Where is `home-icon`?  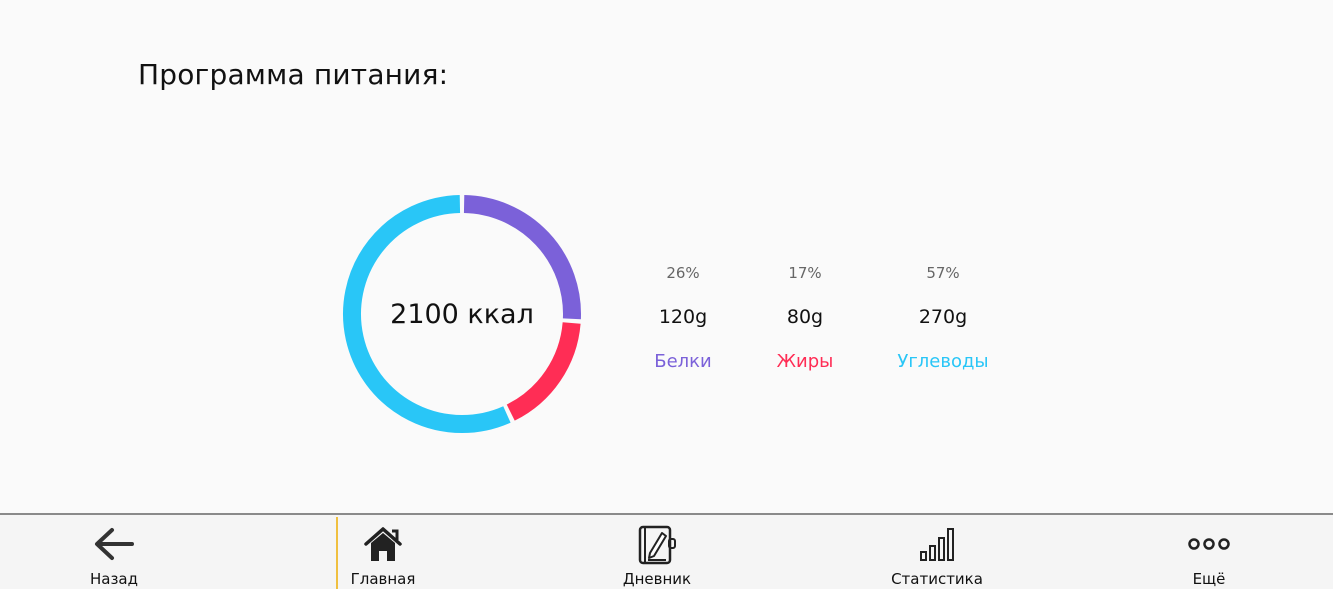 home-icon is located at coordinates (383, 544).